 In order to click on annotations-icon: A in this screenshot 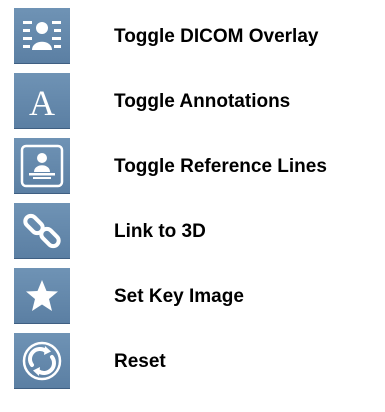, I will do `click(42, 103)`.